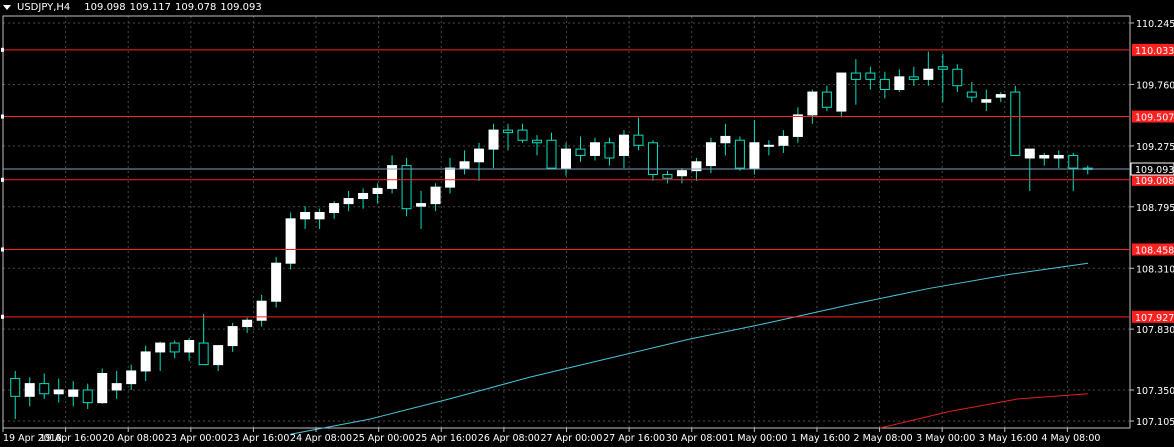 The height and width of the screenshot is (447, 1174). What do you see at coordinates (44, 7) in the screenshot?
I see `symbol-timeframe: USDJPY,H4` at bounding box center [44, 7].